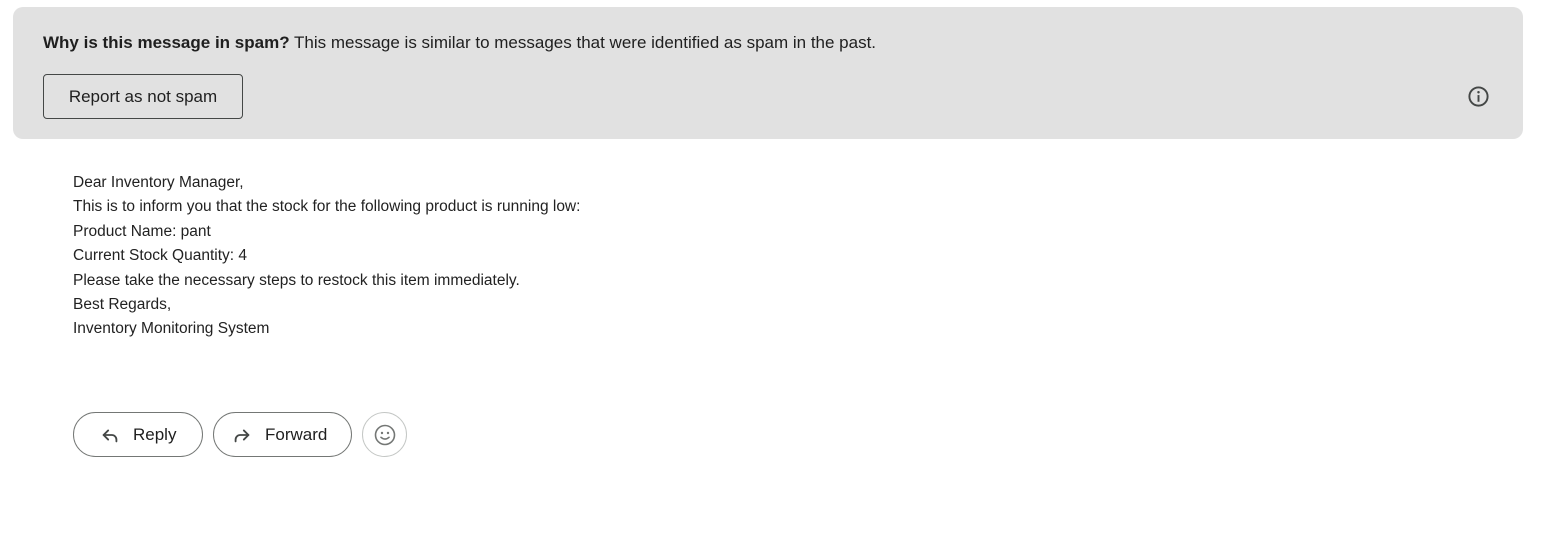  I want to click on reply-icon, so click(110, 435).